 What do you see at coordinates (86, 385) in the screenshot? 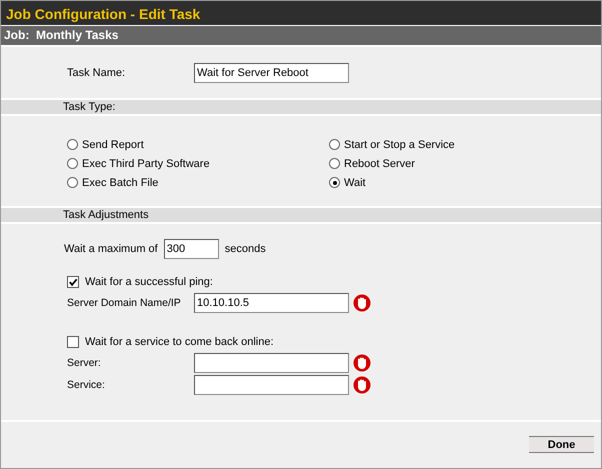
I see `field-label: Service:` at bounding box center [86, 385].